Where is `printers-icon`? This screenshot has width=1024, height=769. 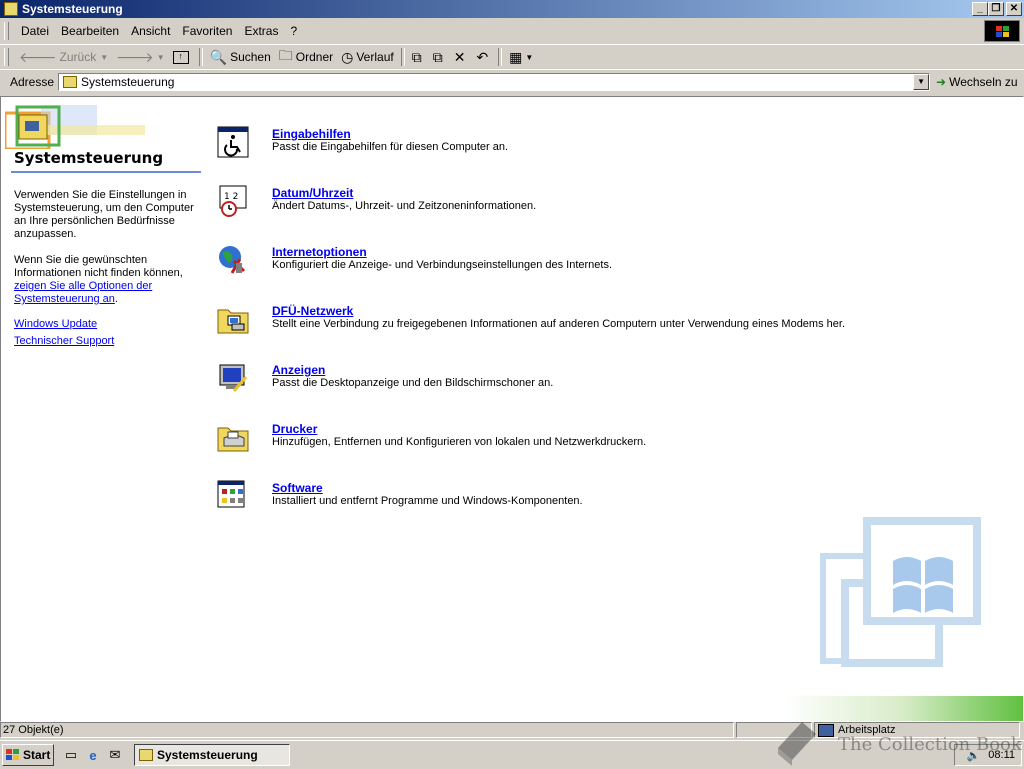
printers-icon is located at coordinates (233, 439).